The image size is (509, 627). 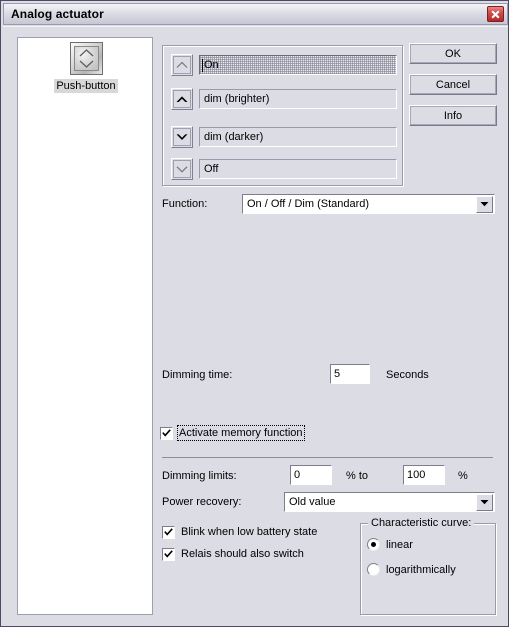 What do you see at coordinates (182, 169) in the screenshot?
I see `chevron-down-thin-icon` at bounding box center [182, 169].